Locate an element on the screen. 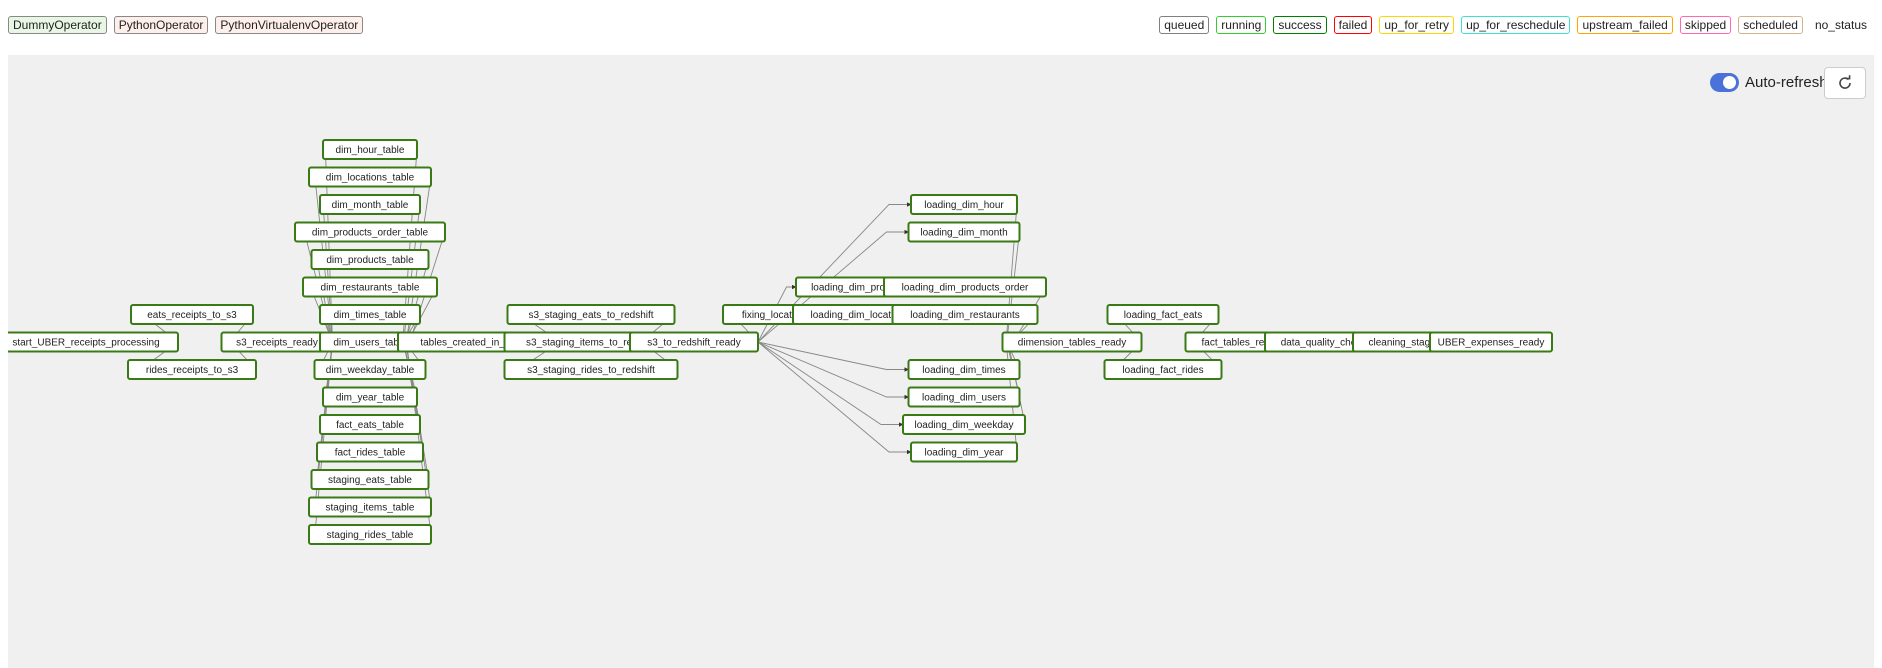 The image size is (1882, 668). node-rides-receipts-to-s3: rides_receipts_to_s3 is located at coordinates (192, 369).